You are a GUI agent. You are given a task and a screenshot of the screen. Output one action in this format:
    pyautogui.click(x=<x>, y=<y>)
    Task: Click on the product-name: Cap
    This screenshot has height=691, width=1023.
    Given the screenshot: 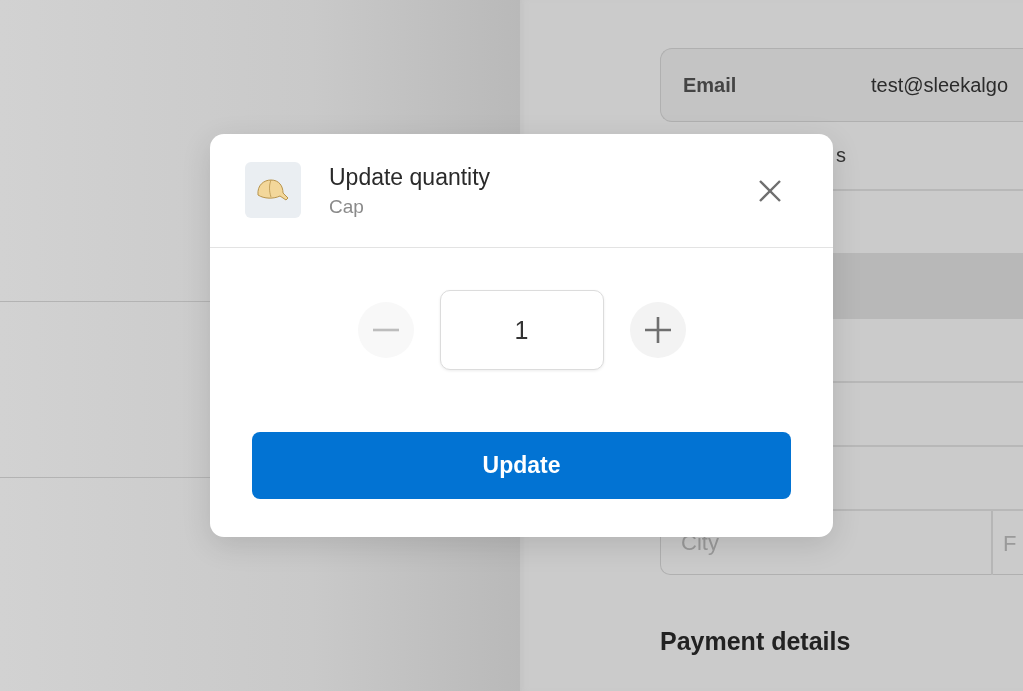 What is the action you would take?
    pyautogui.click(x=347, y=206)
    